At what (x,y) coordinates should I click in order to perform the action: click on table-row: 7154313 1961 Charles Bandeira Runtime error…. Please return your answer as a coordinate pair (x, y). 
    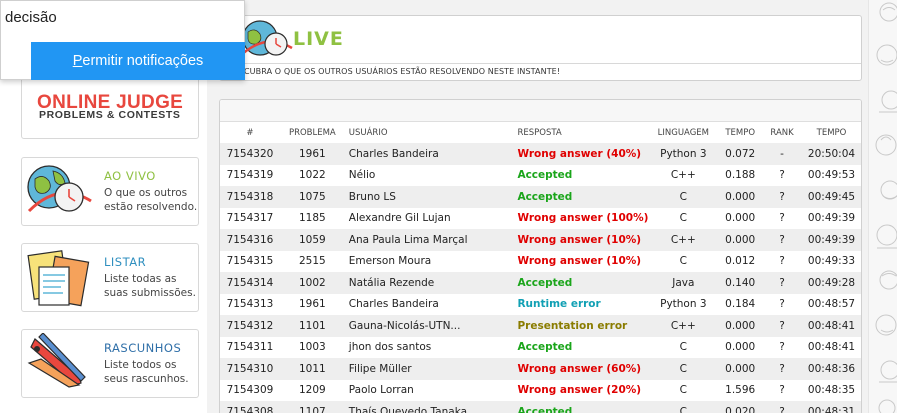
    Looking at the image, I should click on (540, 304).